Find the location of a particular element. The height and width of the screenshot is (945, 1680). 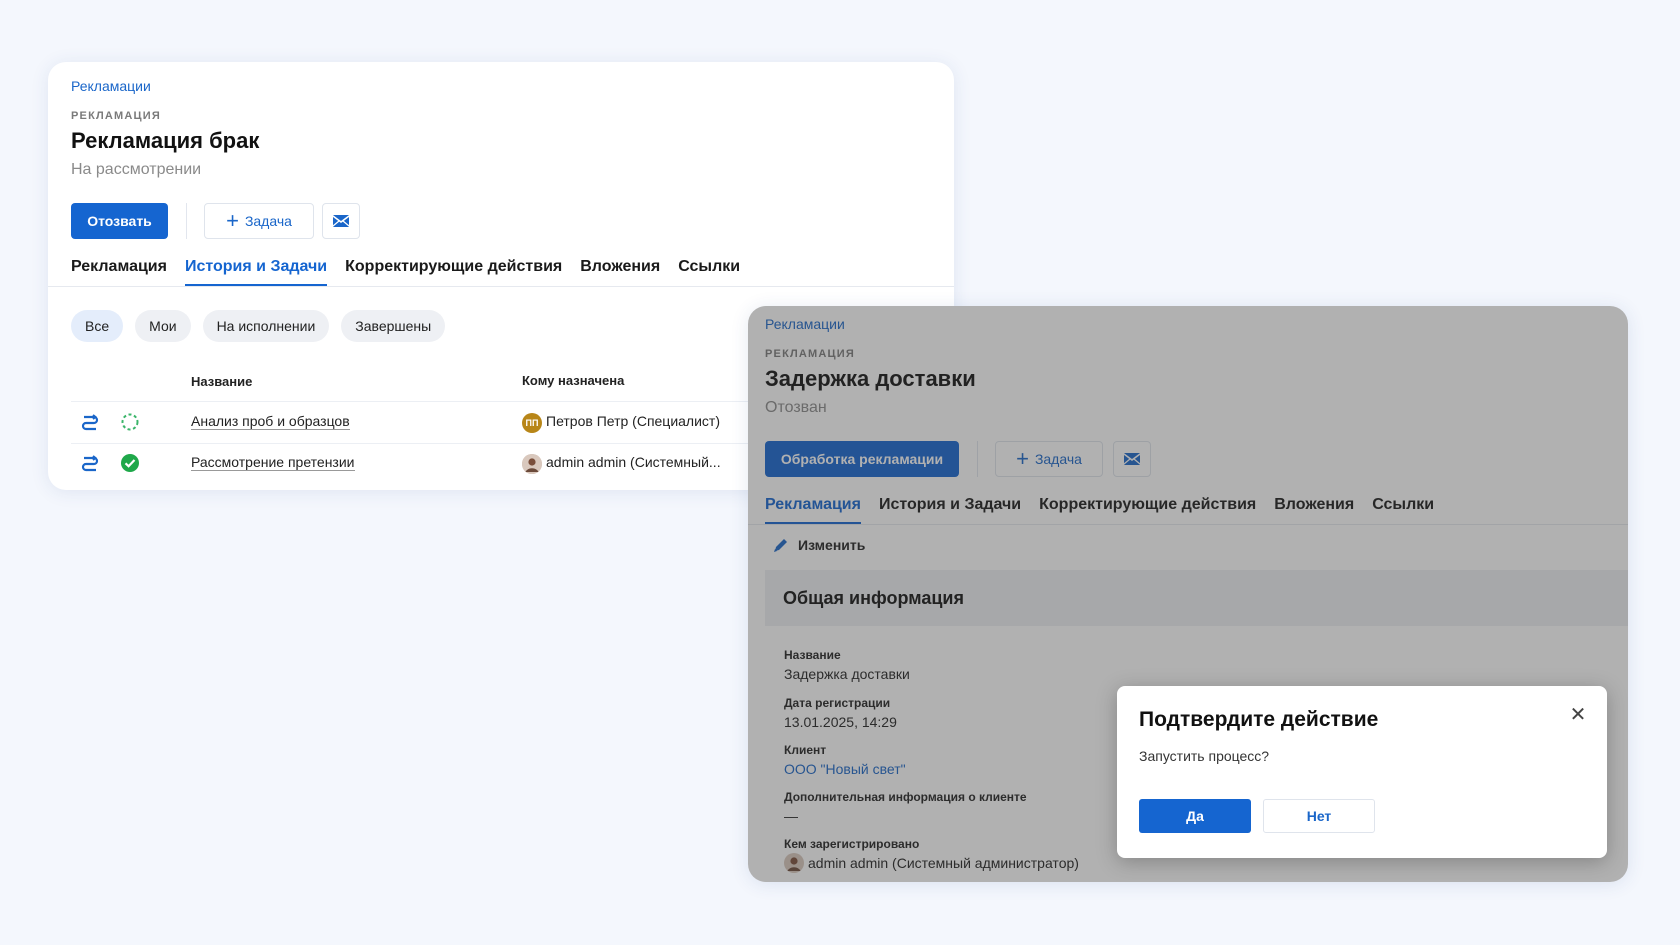

status-text: На рассмотрении is located at coordinates (136, 169).